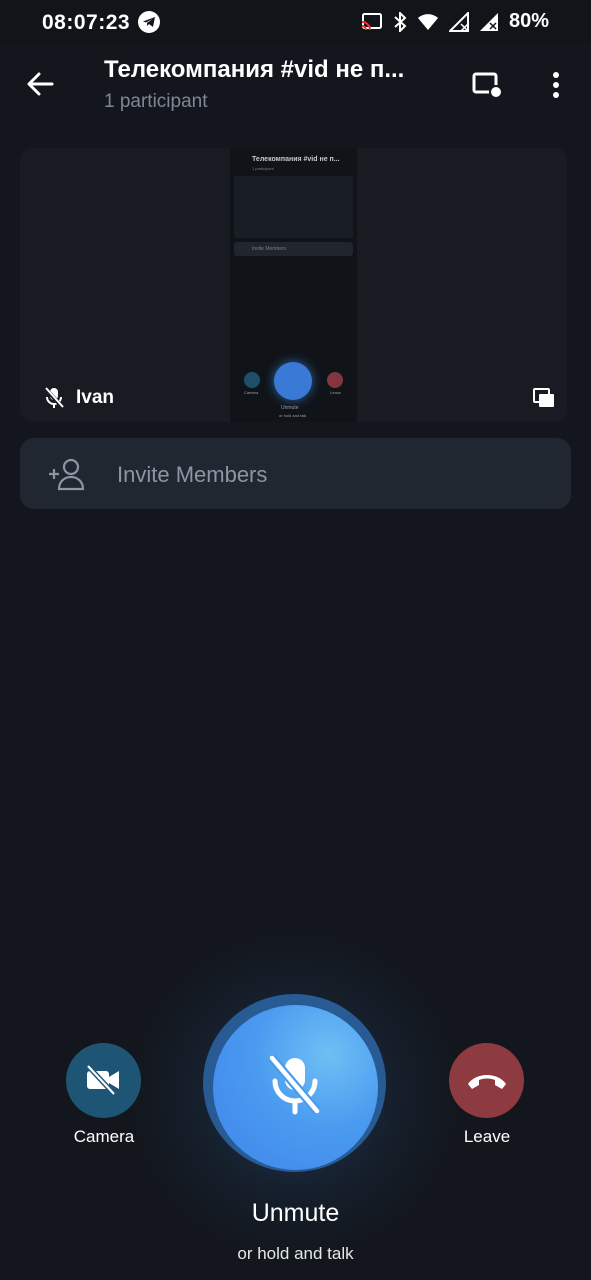  Describe the element at coordinates (295, 89) in the screenshot. I see `call-header: Телекомпания #vid не п... 1 participant` at that location.